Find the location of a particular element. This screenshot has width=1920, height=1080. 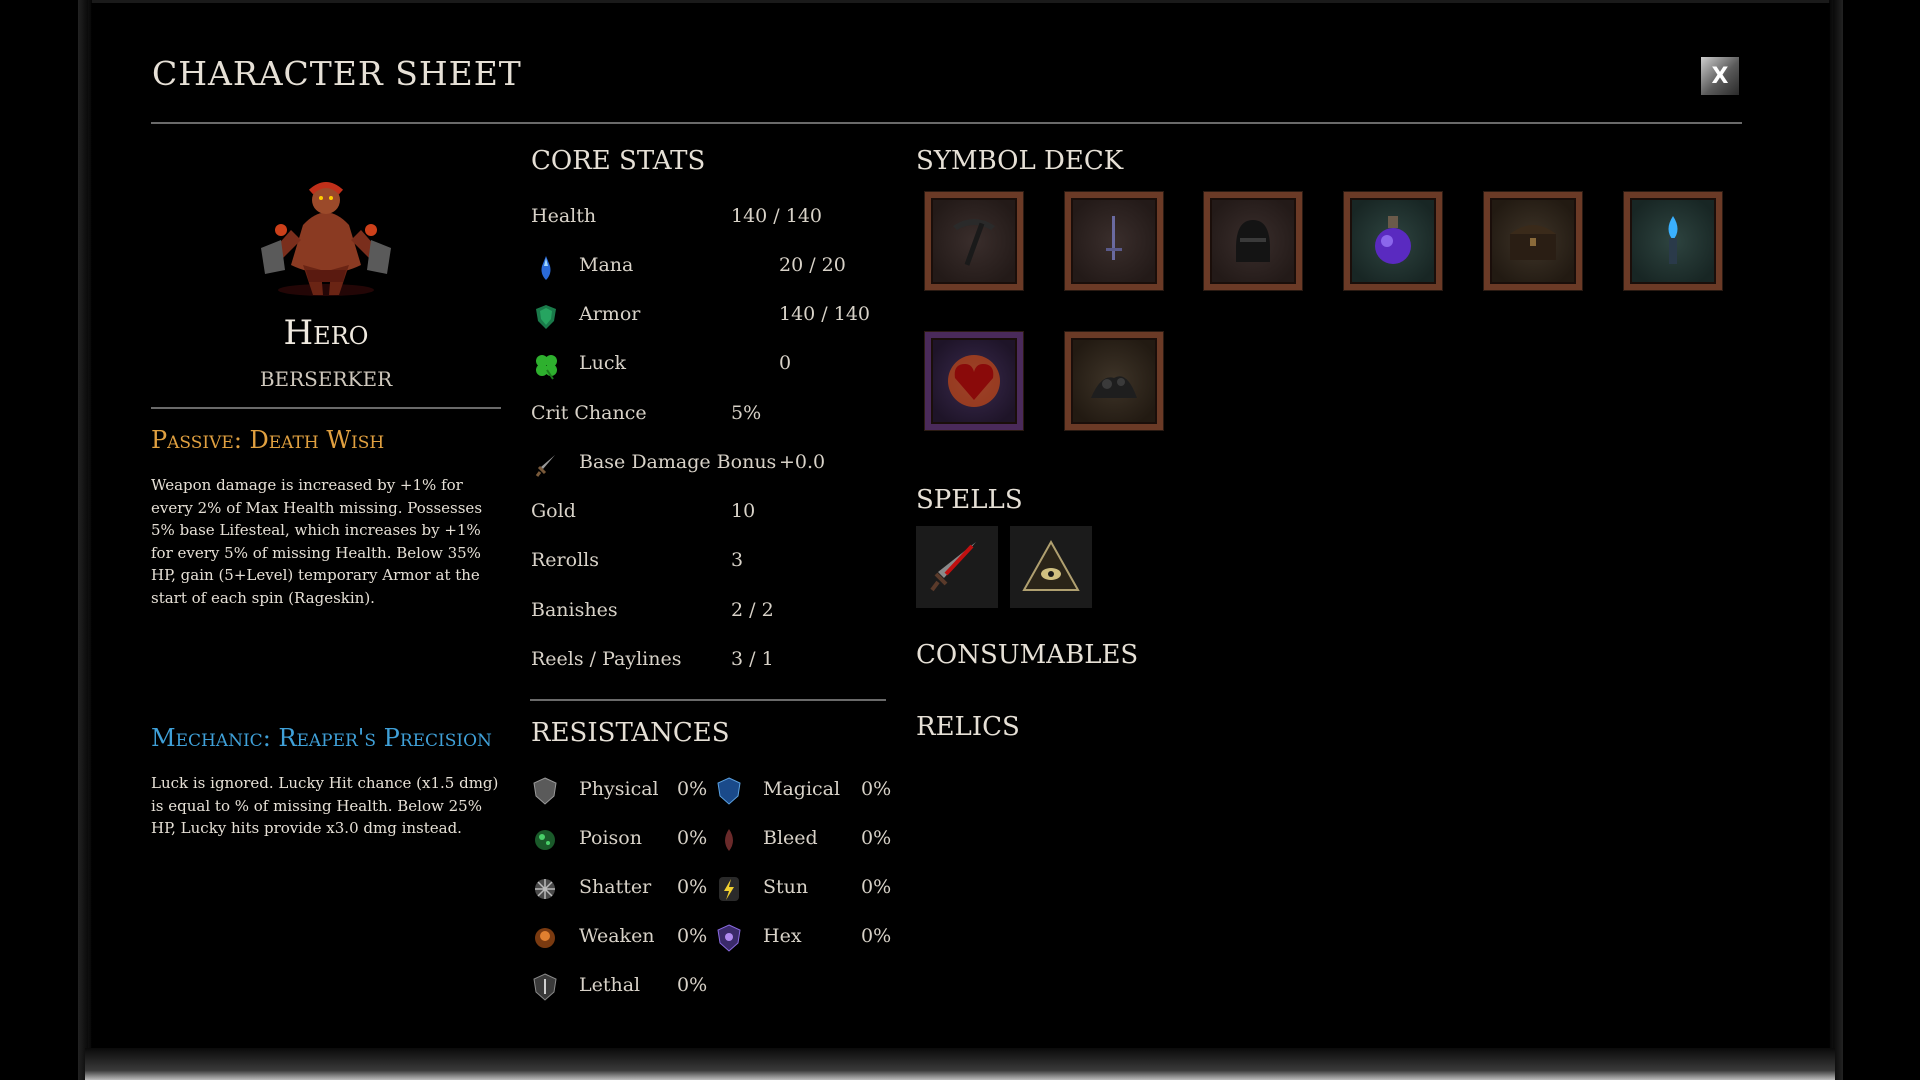

resistance-name: Stun is located at coordinates (786, 887).